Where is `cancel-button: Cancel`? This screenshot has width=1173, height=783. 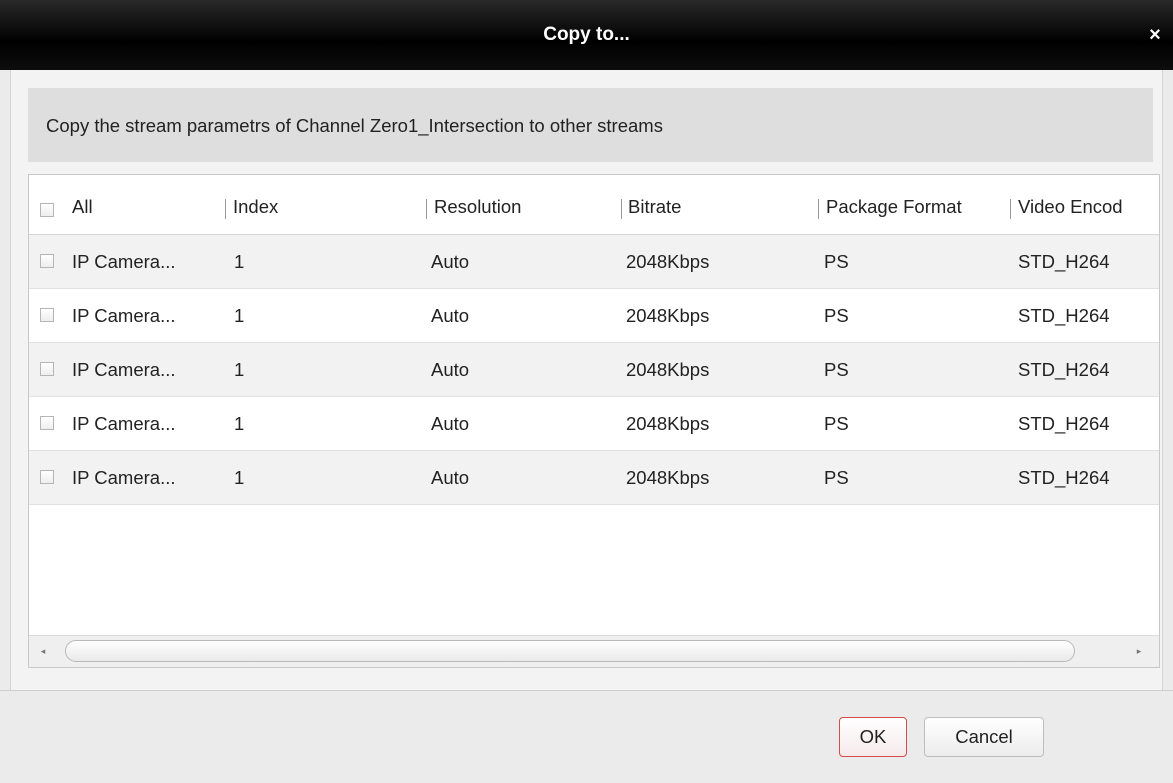
cancel-button: Cancel is located at coordinates (984, 737).